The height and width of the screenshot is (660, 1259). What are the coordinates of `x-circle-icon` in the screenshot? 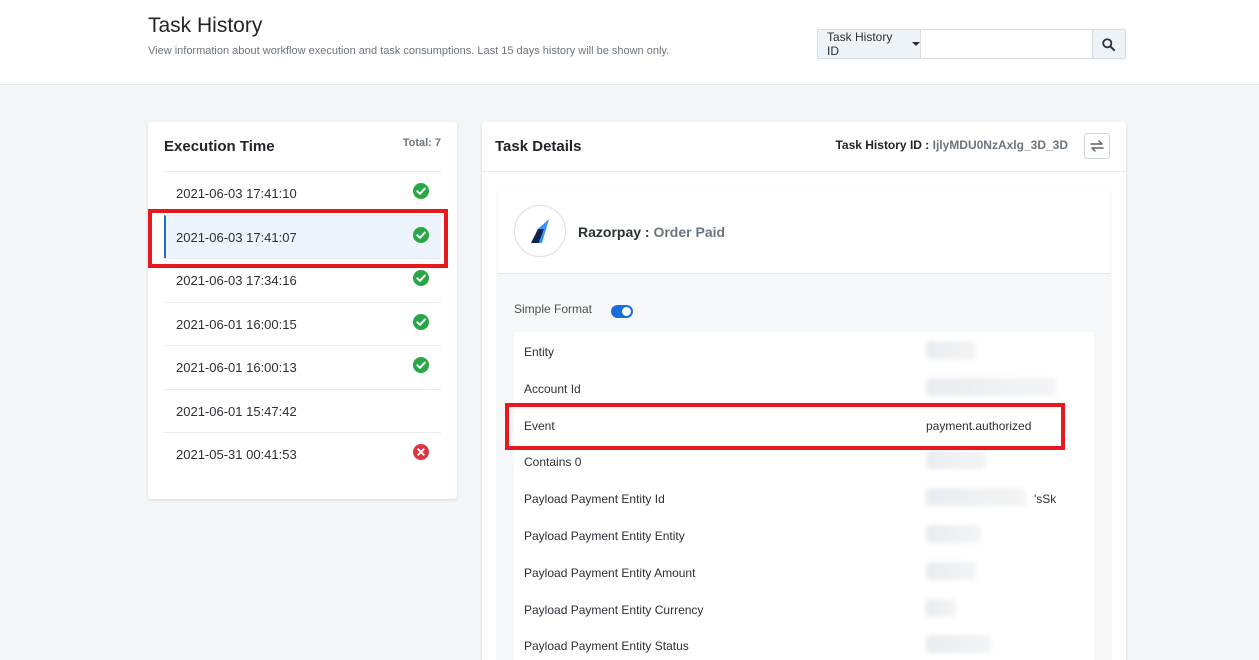 It's located at (421, 452).